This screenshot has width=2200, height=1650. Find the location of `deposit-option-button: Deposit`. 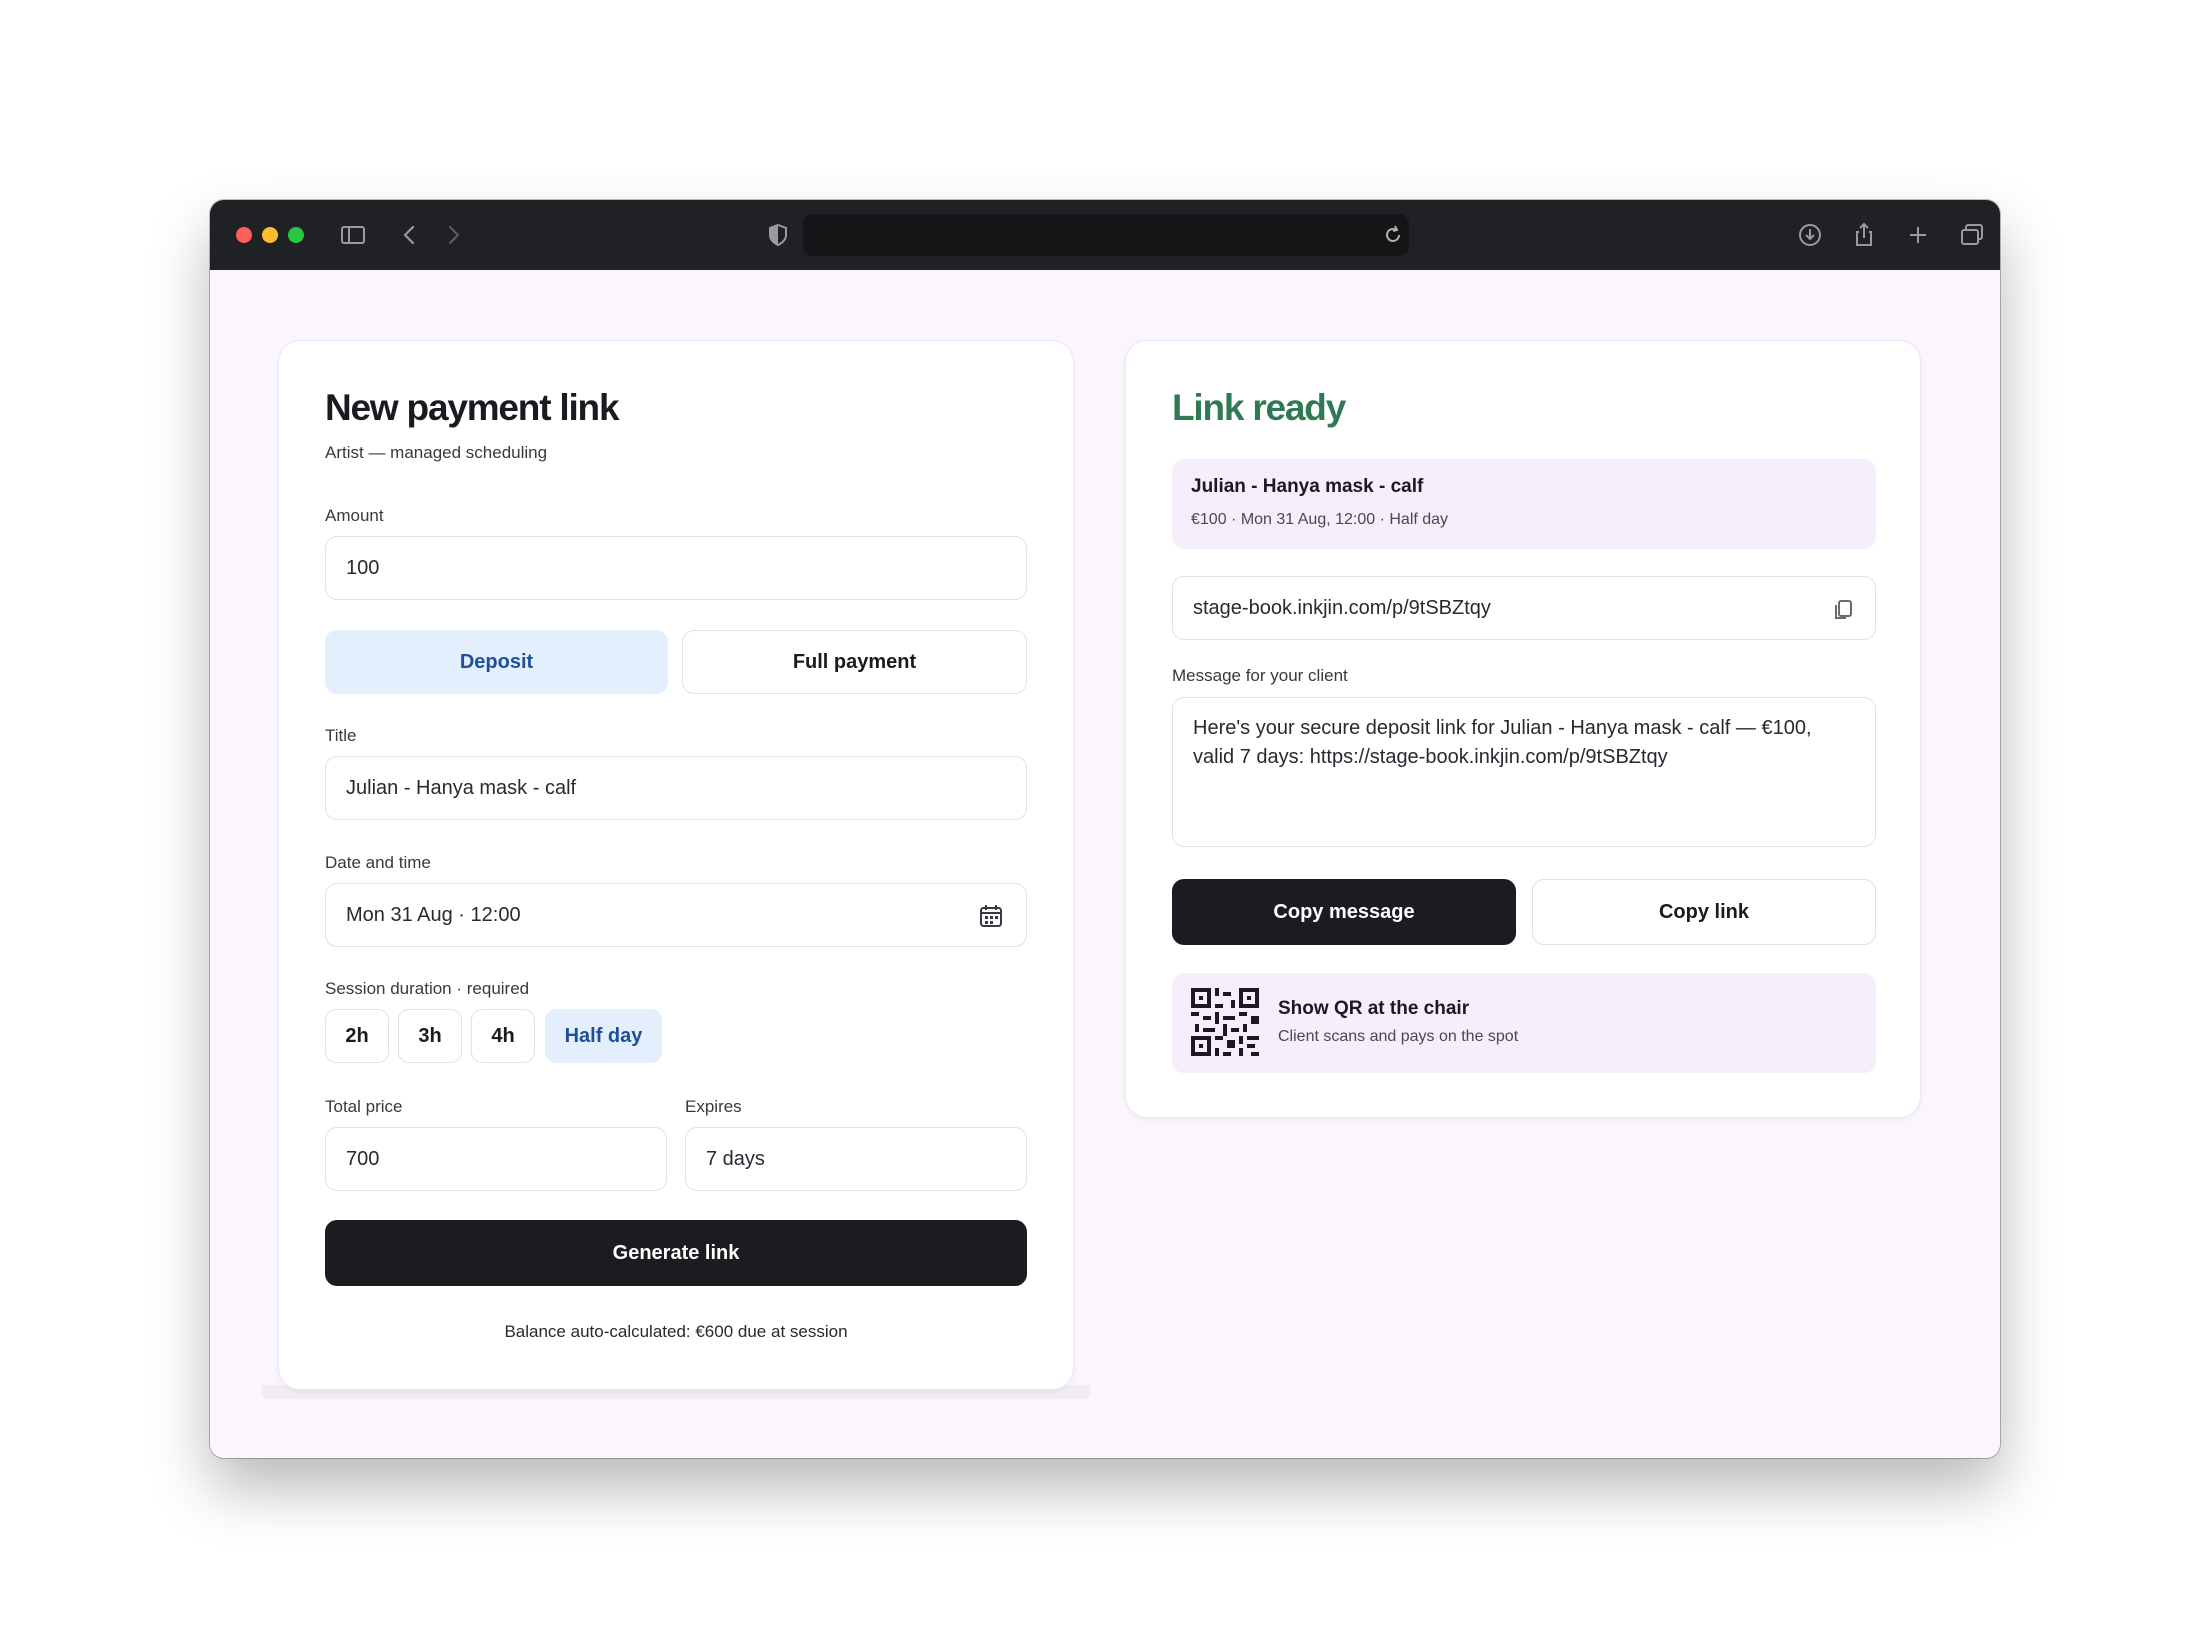

deposit-option-button: Deposit is located at coordinates (496, 662).